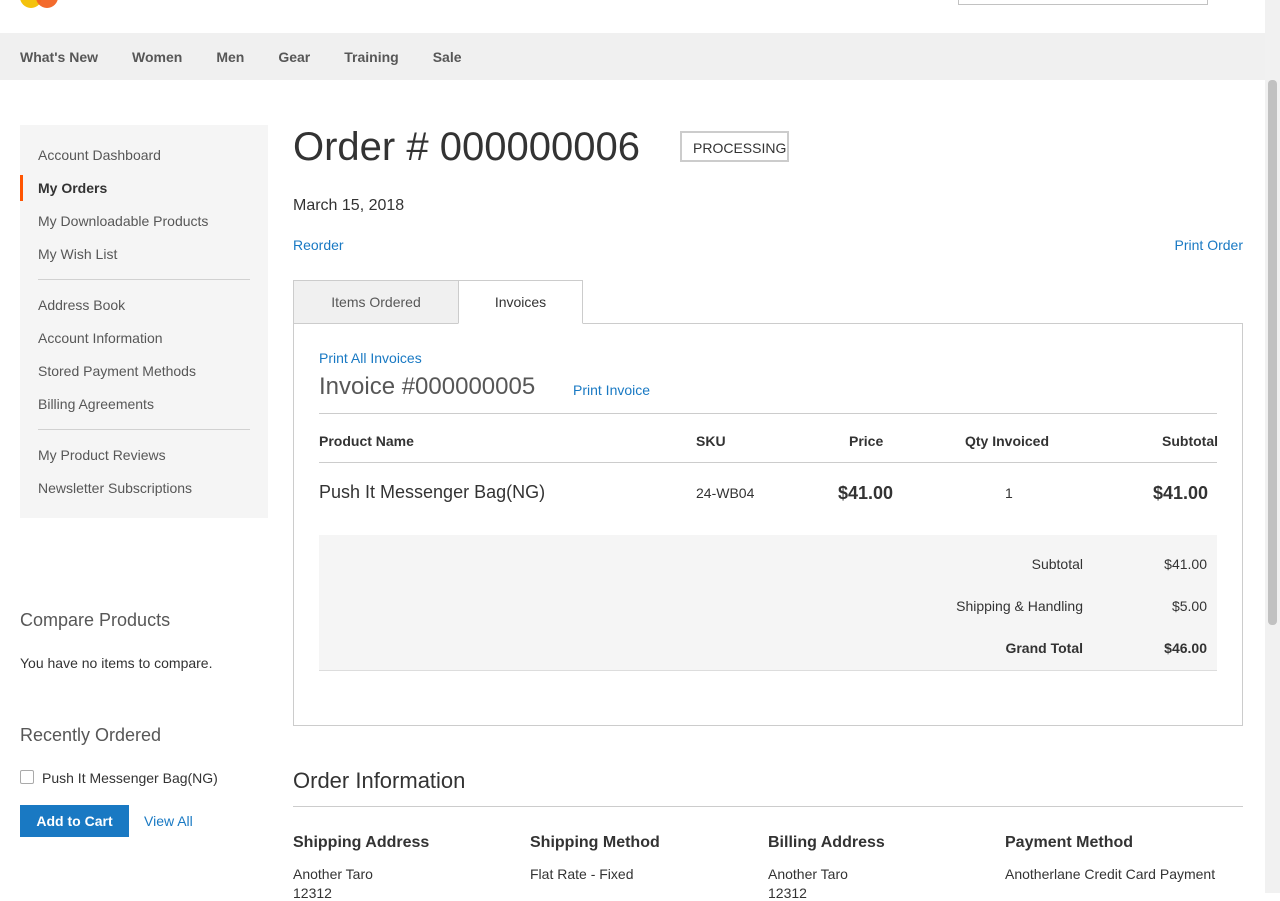 Image resolution: width=1280 pixels, height=901 pixels. Describe the element at coordinates (100, 338) in the screenshot. I see `sidebar-item-account-information: Account Information` at that location.